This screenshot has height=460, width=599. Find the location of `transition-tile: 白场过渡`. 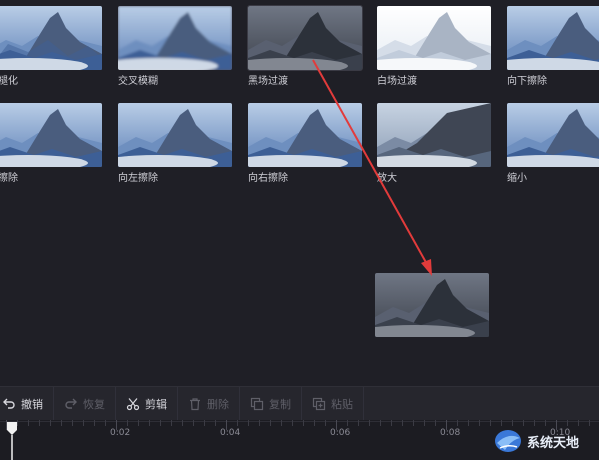

transition-tile: 白场过渡 is located at coordinates (434, 46).